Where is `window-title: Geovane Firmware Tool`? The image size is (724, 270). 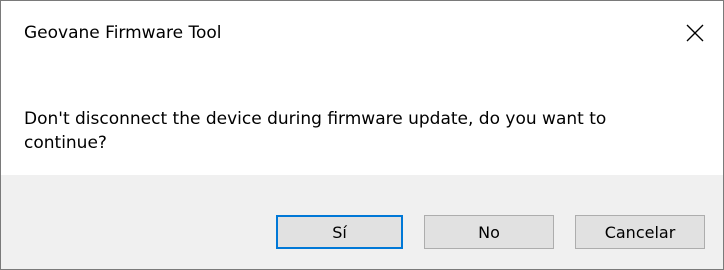 window-title: Geovane Firmware Tool is located at coordinates (123, 33).